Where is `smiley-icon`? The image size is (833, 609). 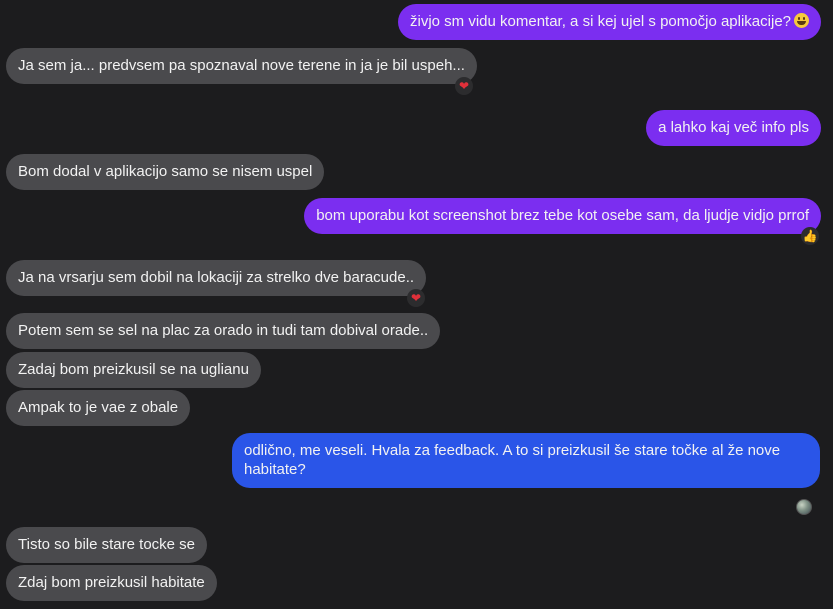 smiley-icon is located at coordinates (801, 20).